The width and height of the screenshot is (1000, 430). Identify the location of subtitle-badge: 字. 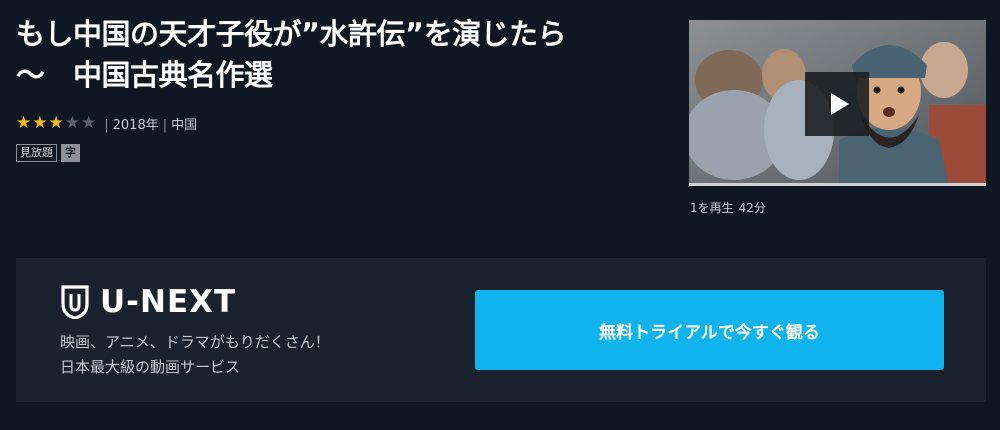
(70, 153).